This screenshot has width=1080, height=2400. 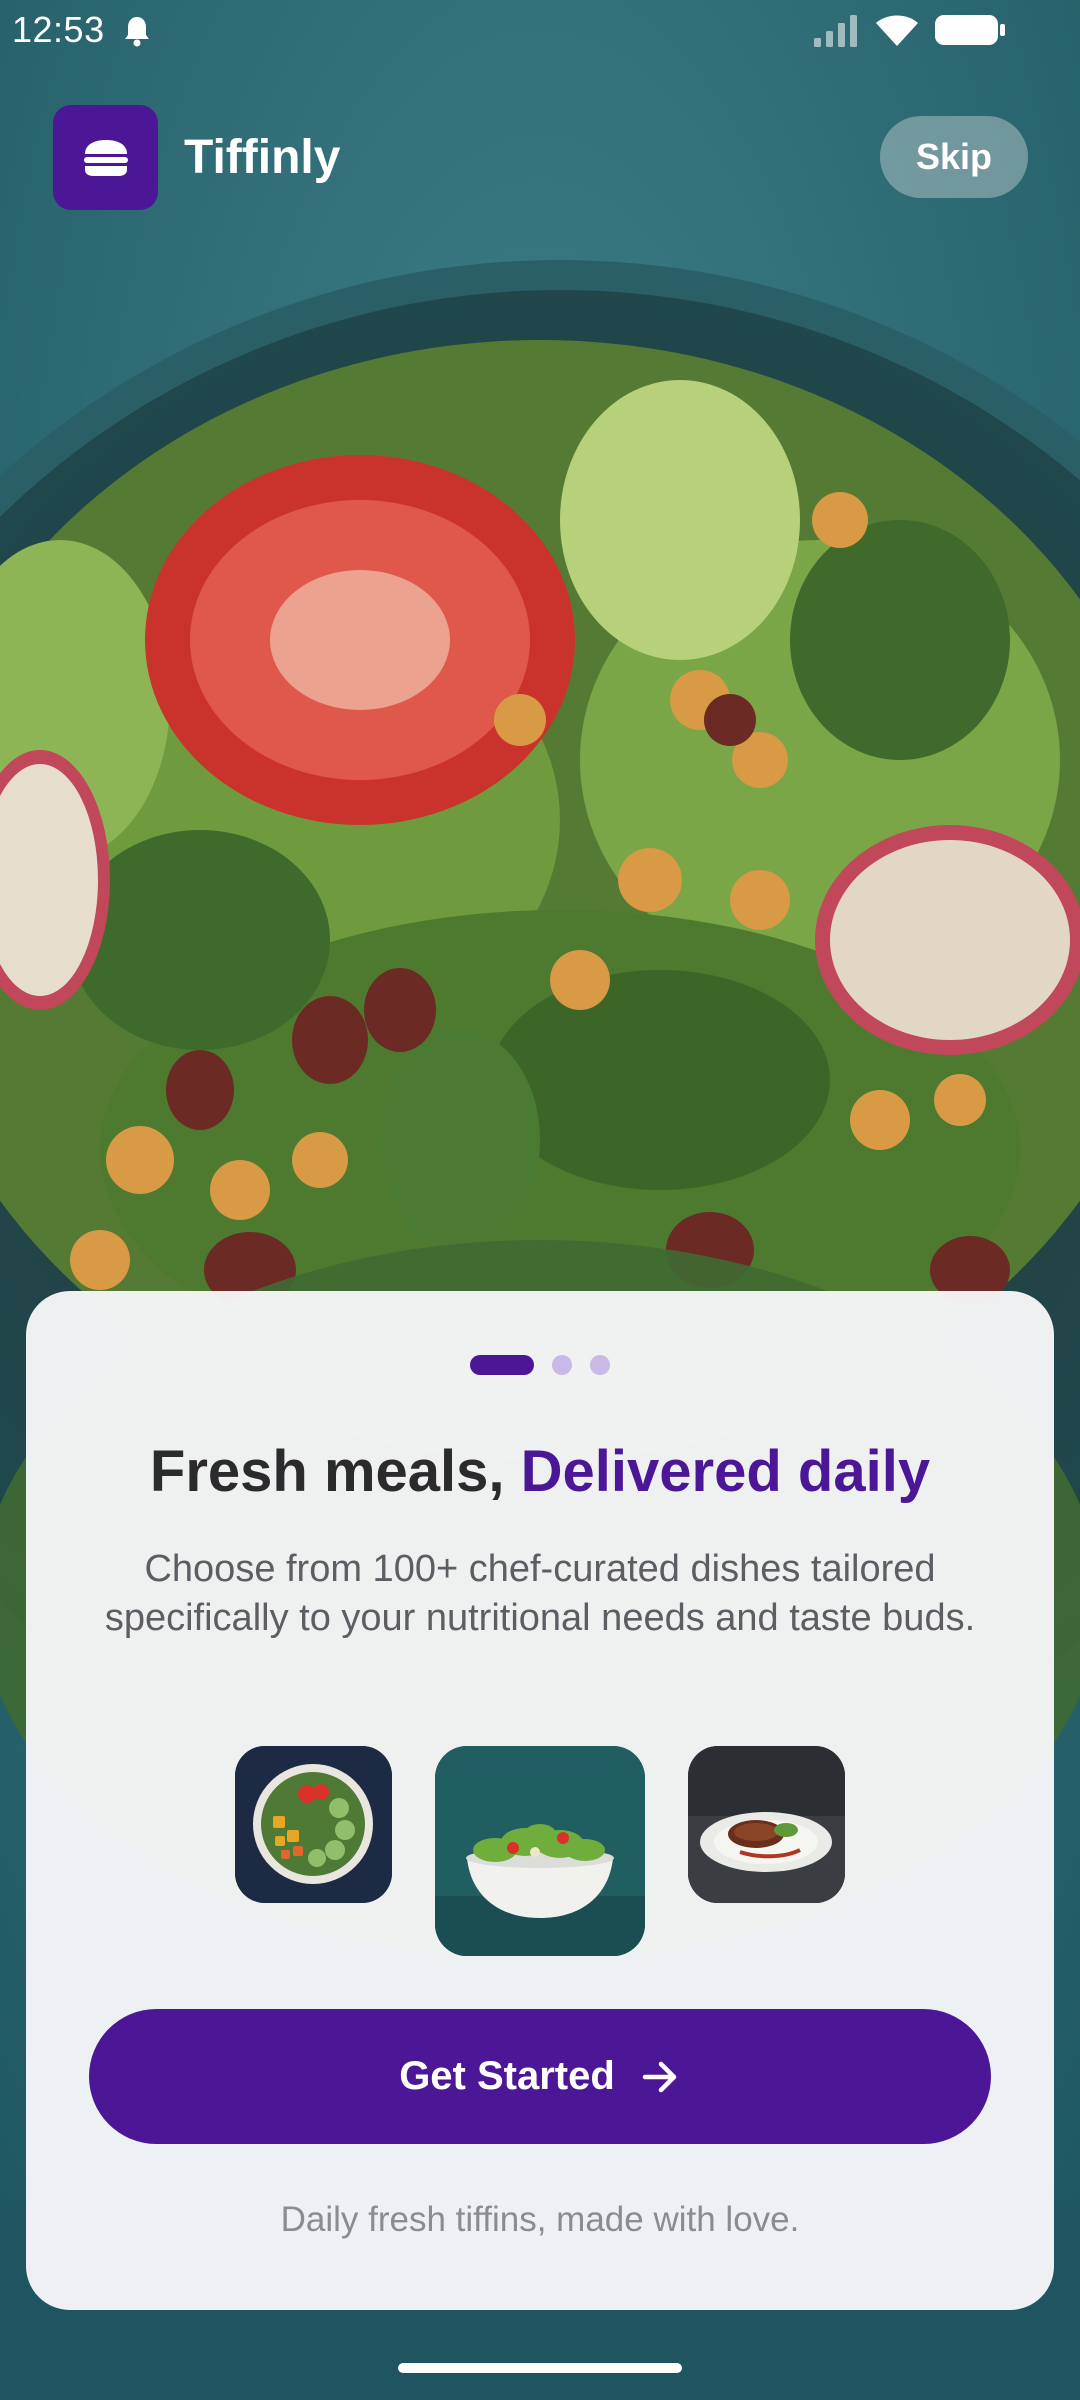 I want to click on title-text: Fresh meals,, so click(x=335, y=1471).